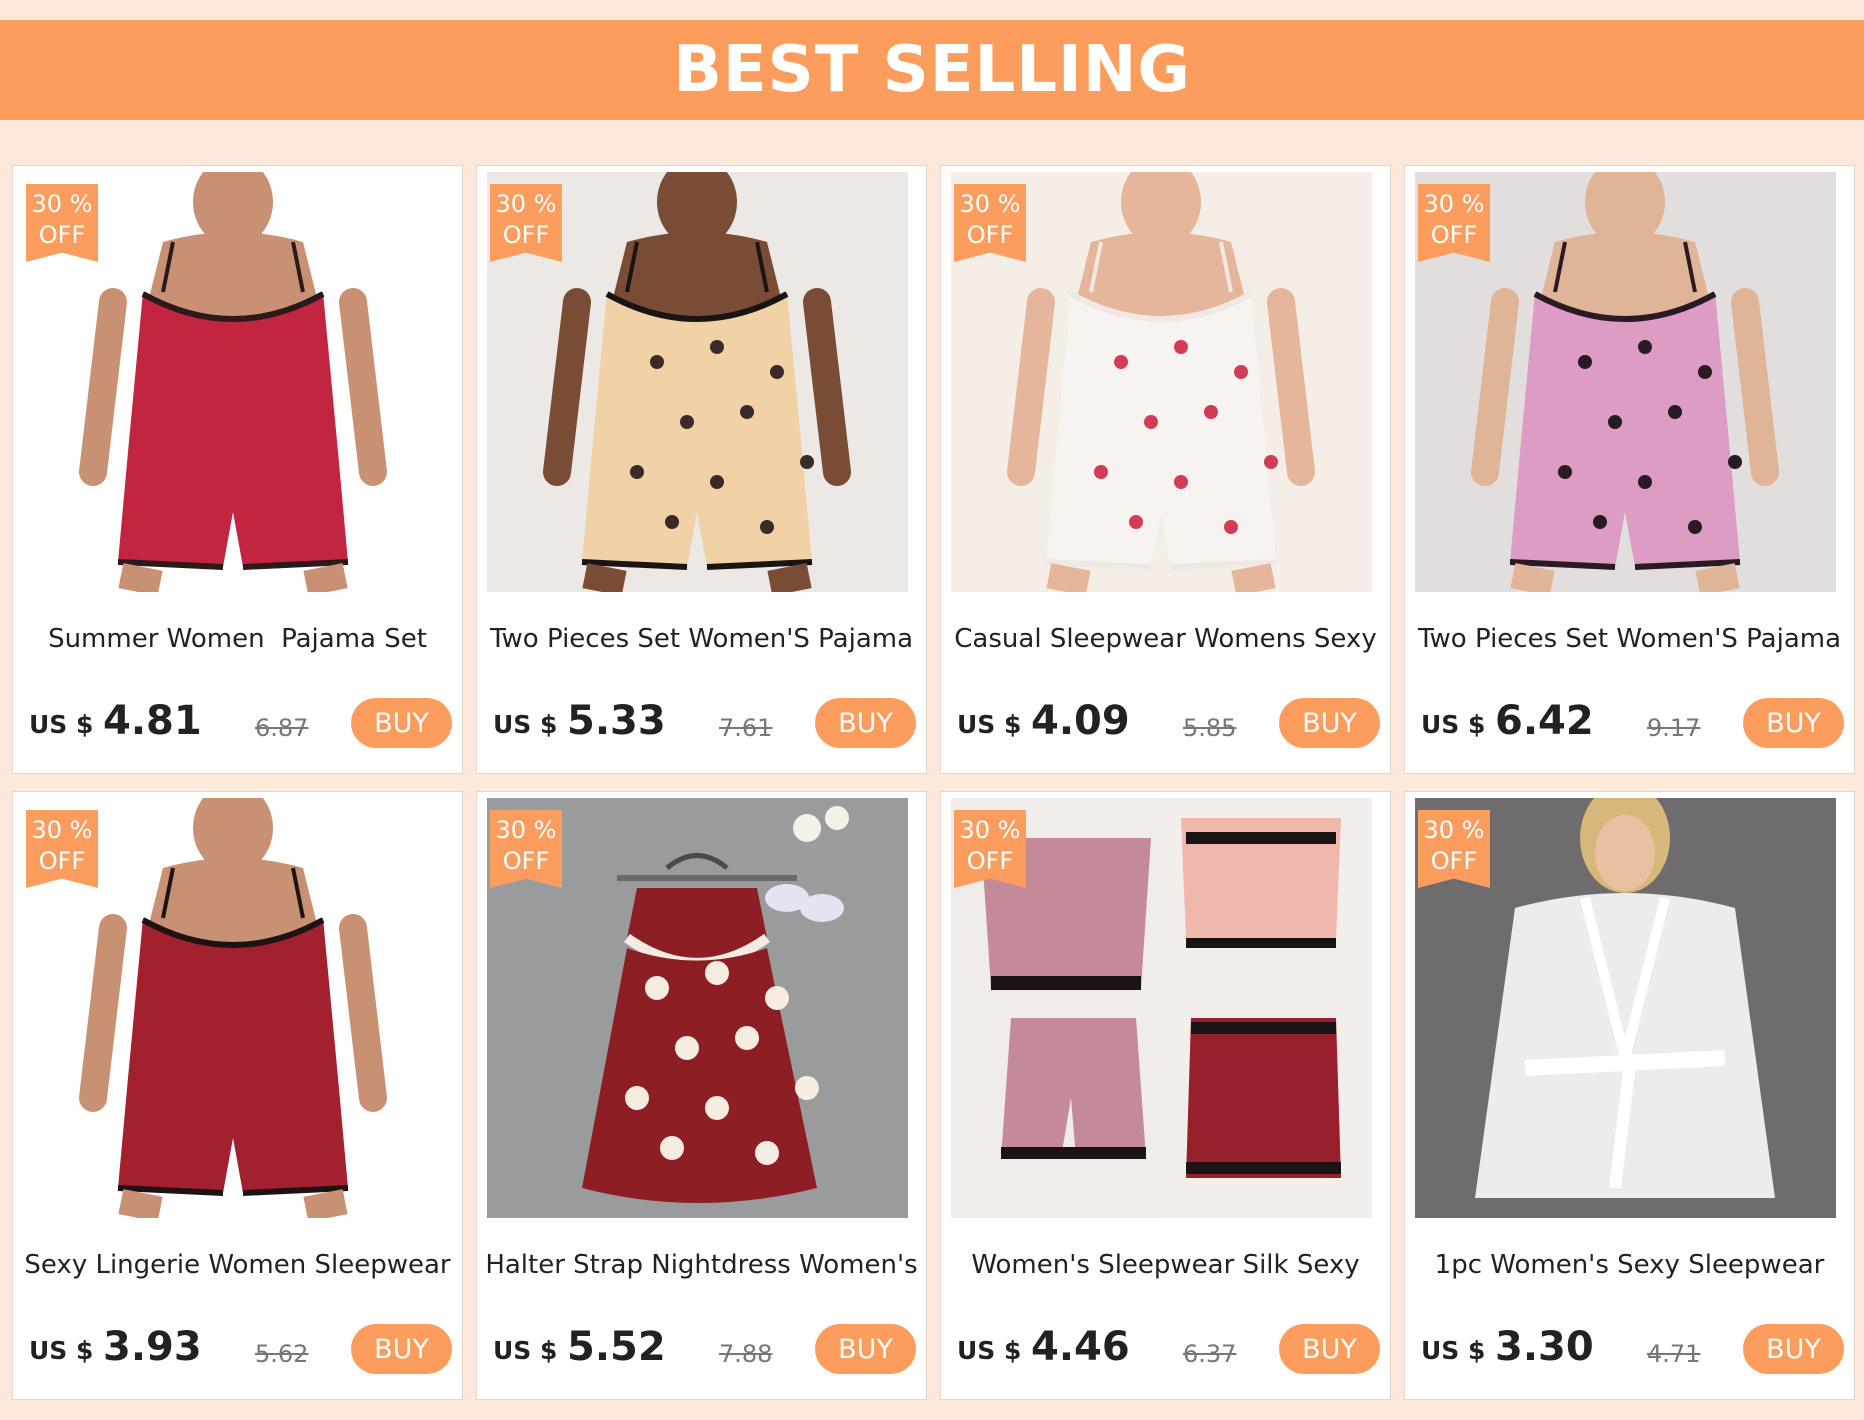 The width and height of the screenshot is (1864, 1420). Describe the element at coordinates (240, 724) in the screenshot. I see `price-row: US $ 4.81 6.87 BUY` at that location.